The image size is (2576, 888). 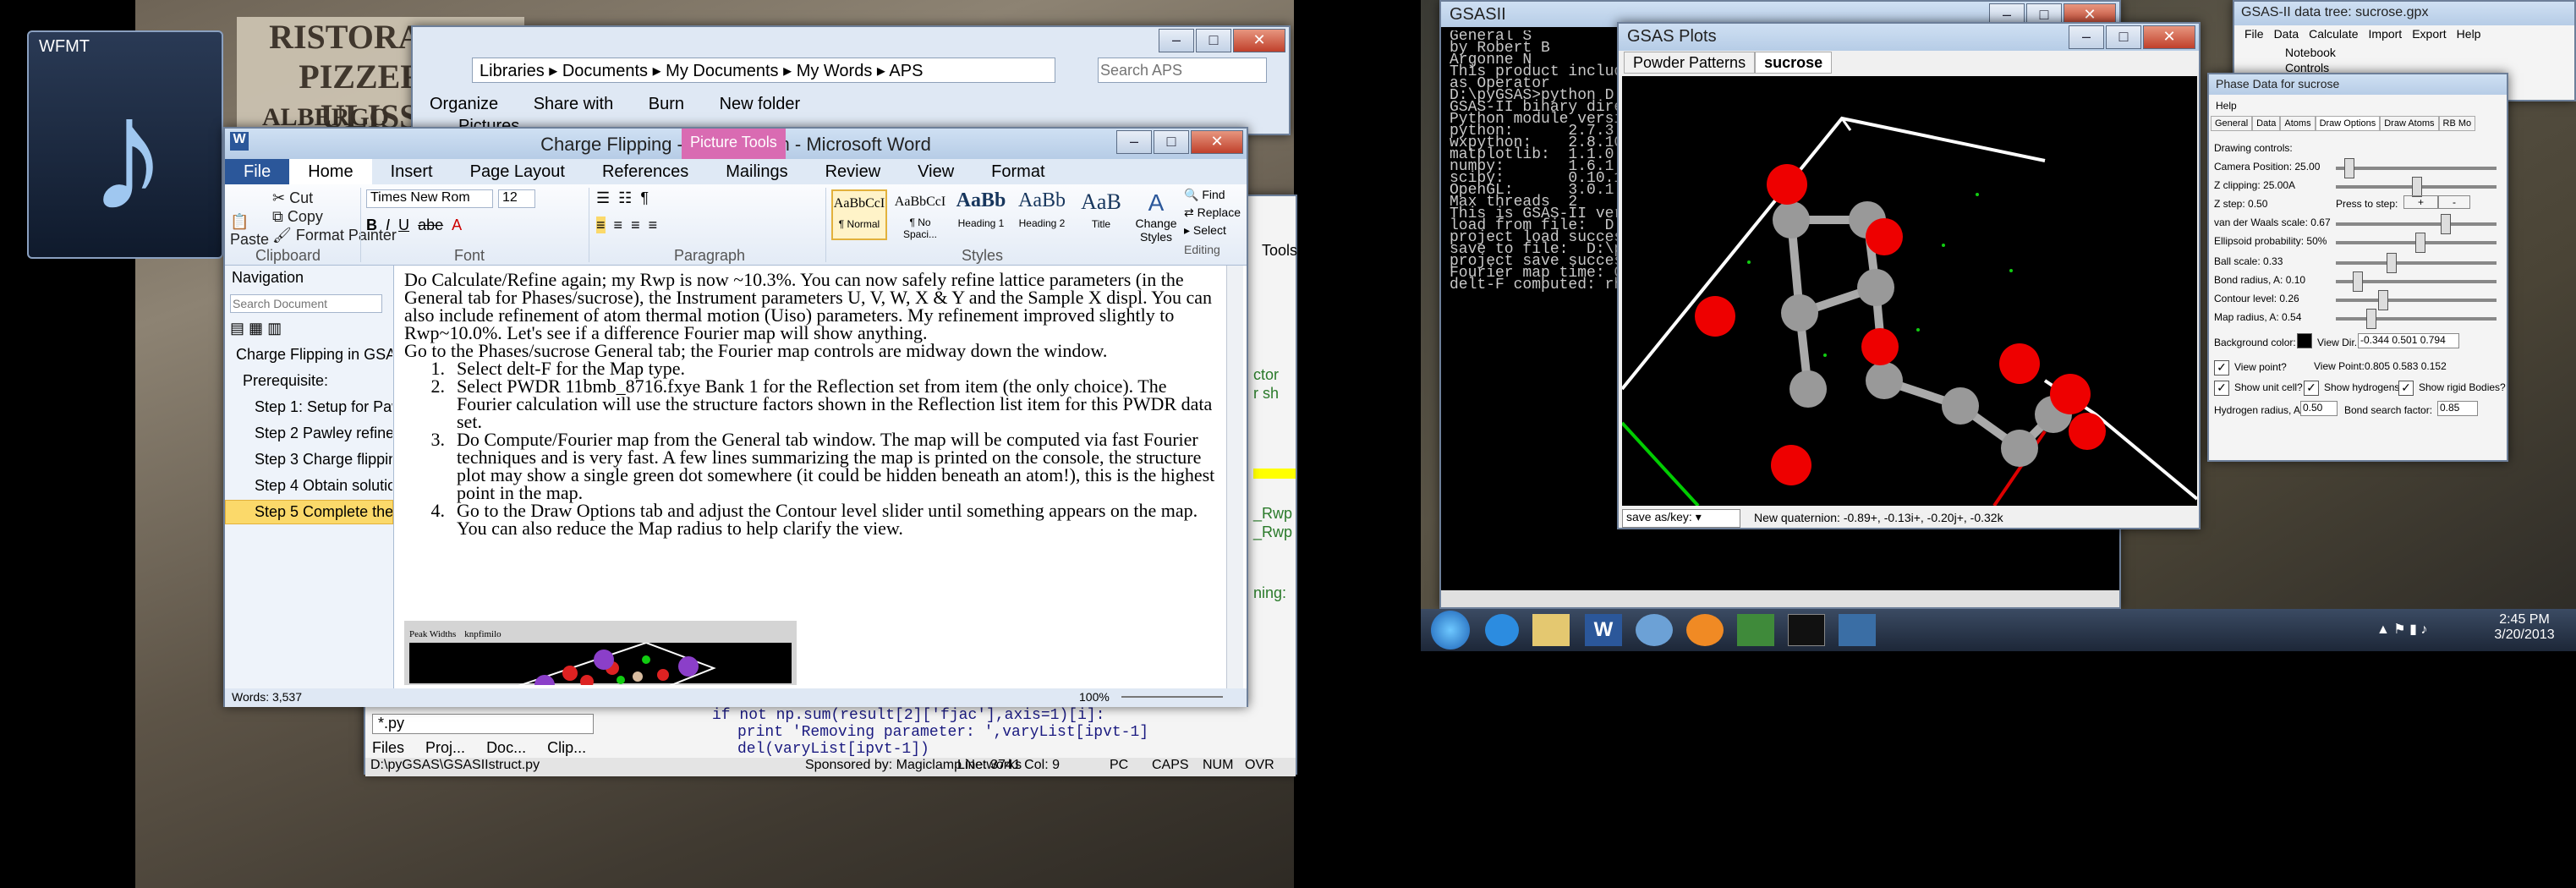 I want to click on hydrogen-radius-field: 0.50, so click(x=2319, y=408).